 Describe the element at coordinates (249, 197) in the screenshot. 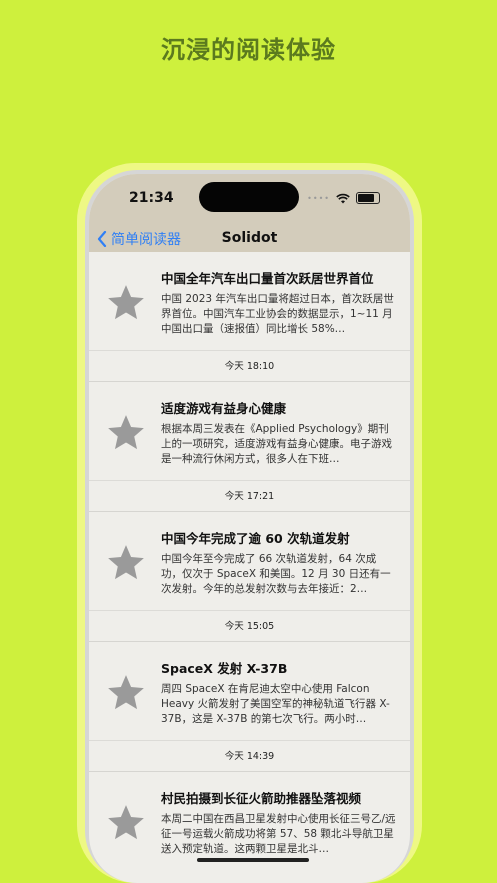

I see `dynamic-island` at that location.